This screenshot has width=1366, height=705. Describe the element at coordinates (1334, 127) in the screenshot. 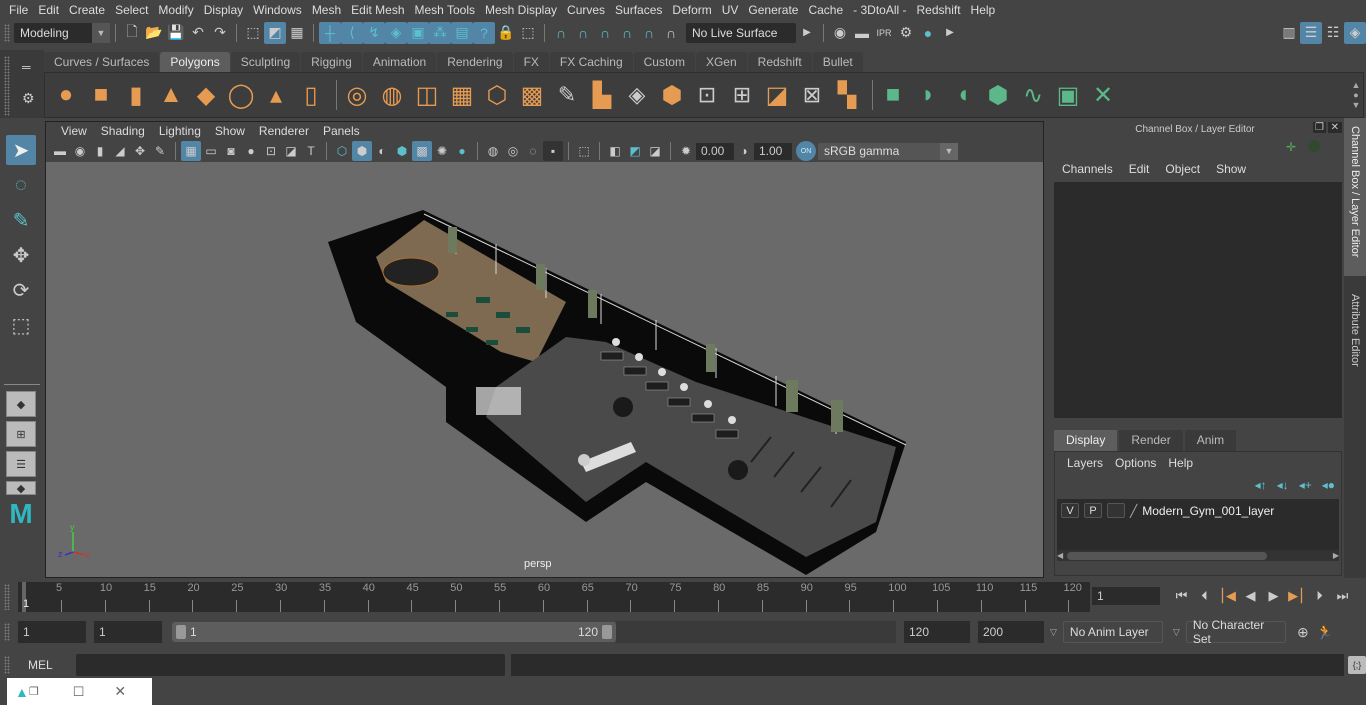

I see `close-icon: ✕` at that location.